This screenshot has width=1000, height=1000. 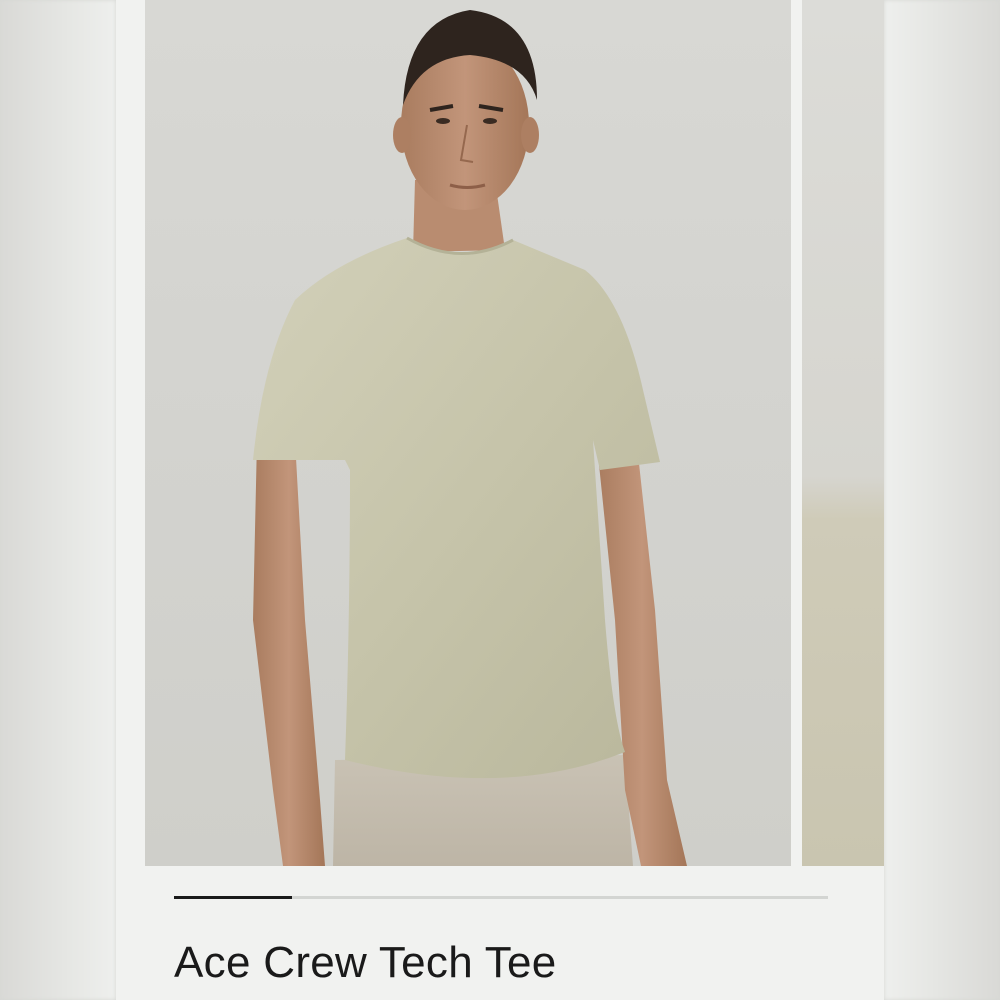 I want to click on product-title: Ace Crew Tech Tee, so click(x=365, y=963).